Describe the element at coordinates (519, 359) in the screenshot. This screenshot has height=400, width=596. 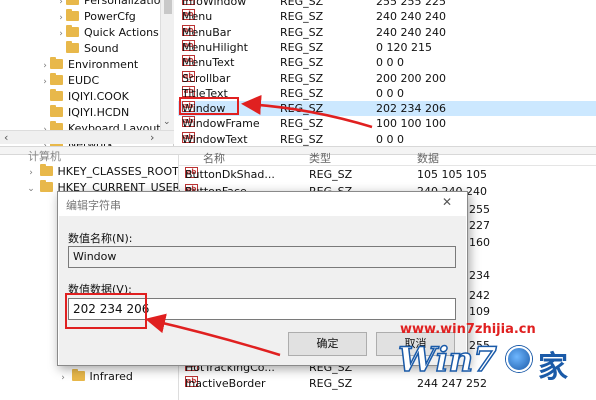
I see `windows-flag-icon` at that location.